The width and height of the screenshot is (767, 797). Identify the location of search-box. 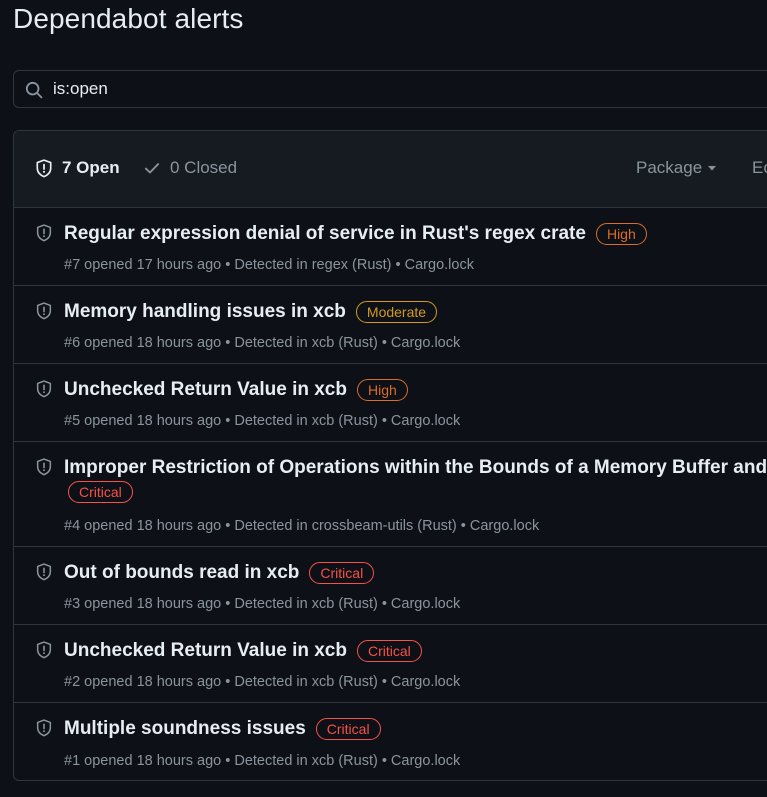
(390, 89).